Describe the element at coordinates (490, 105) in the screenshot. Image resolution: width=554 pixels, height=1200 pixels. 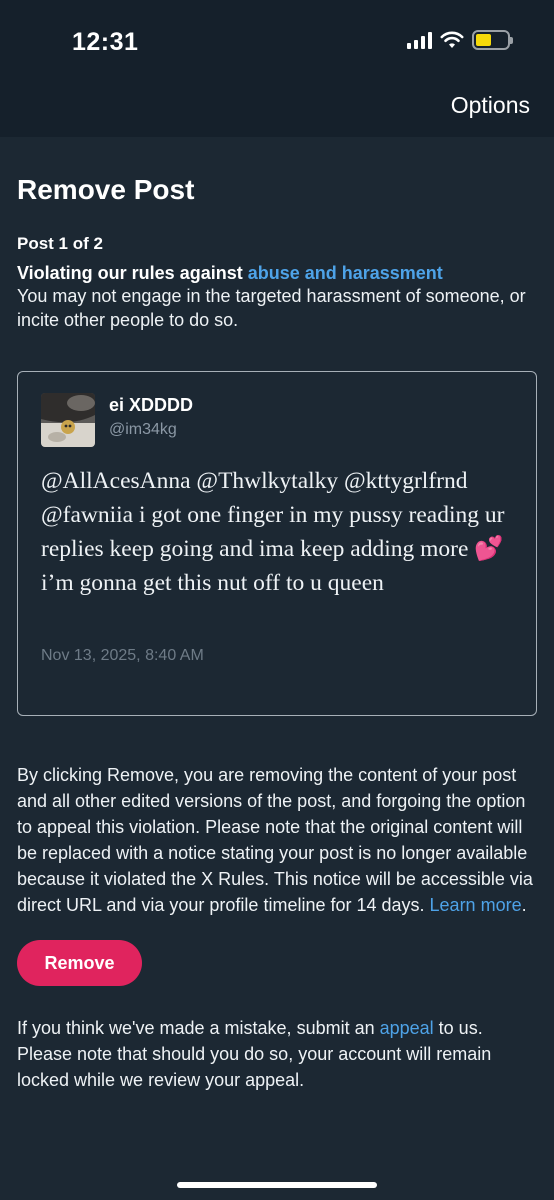
I see `options-button: Options` at that location.